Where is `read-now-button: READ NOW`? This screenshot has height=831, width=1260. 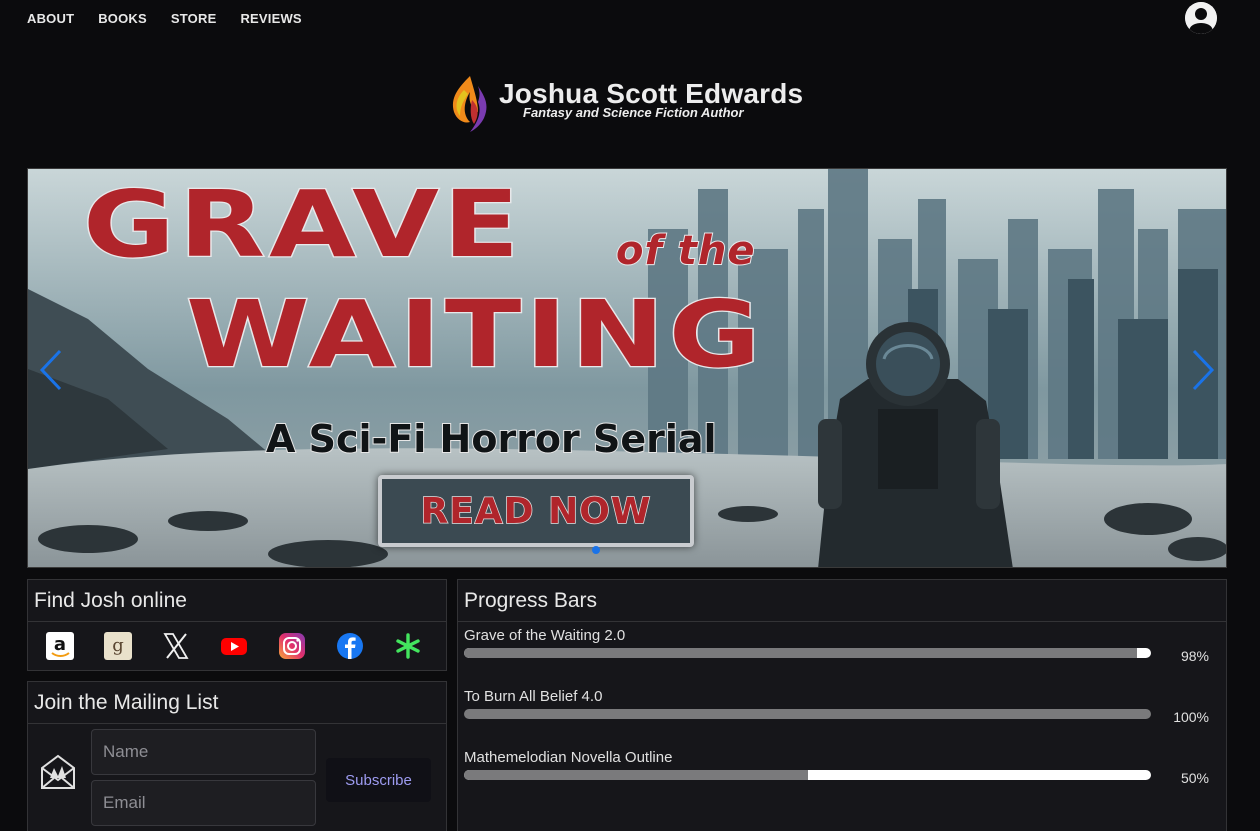 read-now-button: READ NOW is located at coordinates (536, 511).